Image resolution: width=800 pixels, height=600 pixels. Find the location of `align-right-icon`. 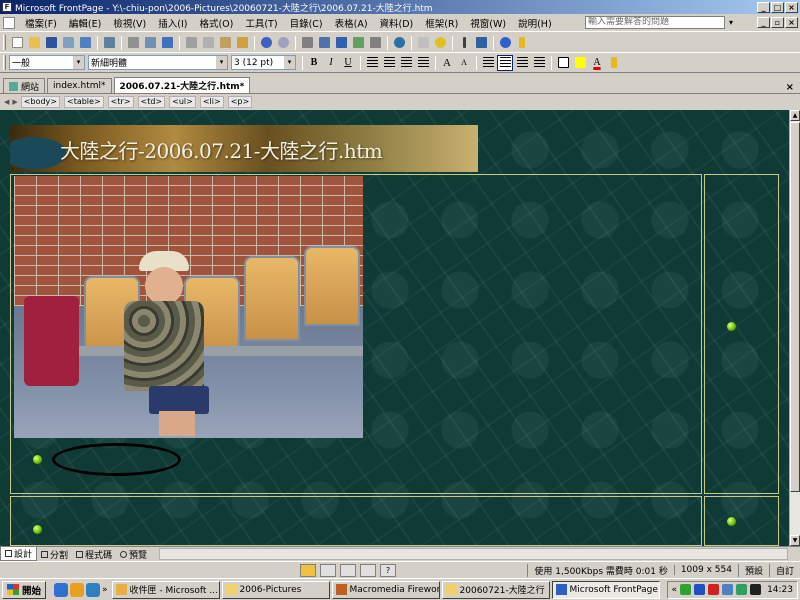

align-right-icon is located at coordinates (406, 63).